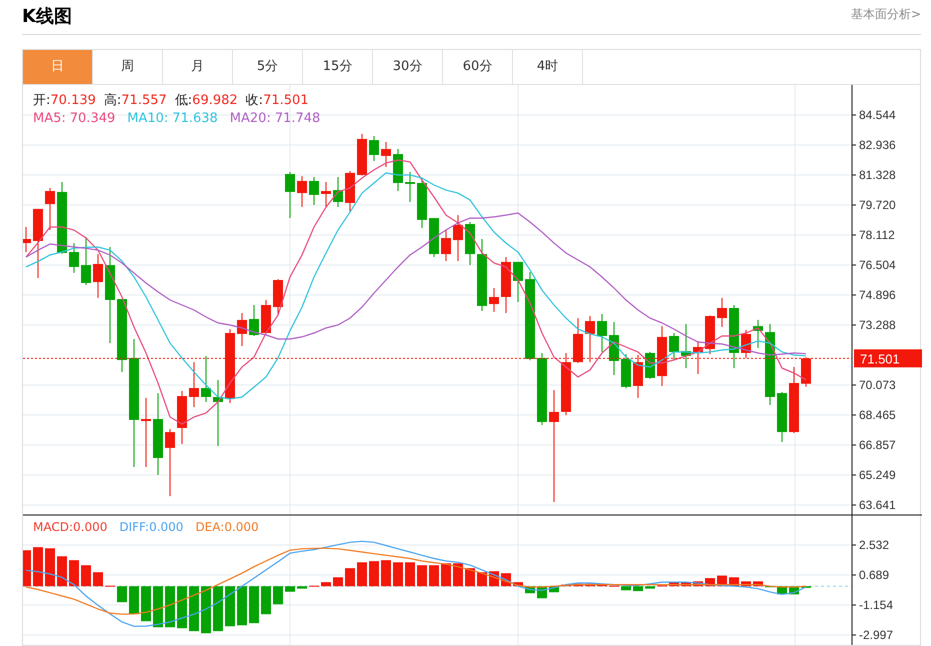 This screenshot has width=931, height=646. Describe the element at coordinates (877, 145) in the screenshot. I see `axis-label: 82.936` at that location.